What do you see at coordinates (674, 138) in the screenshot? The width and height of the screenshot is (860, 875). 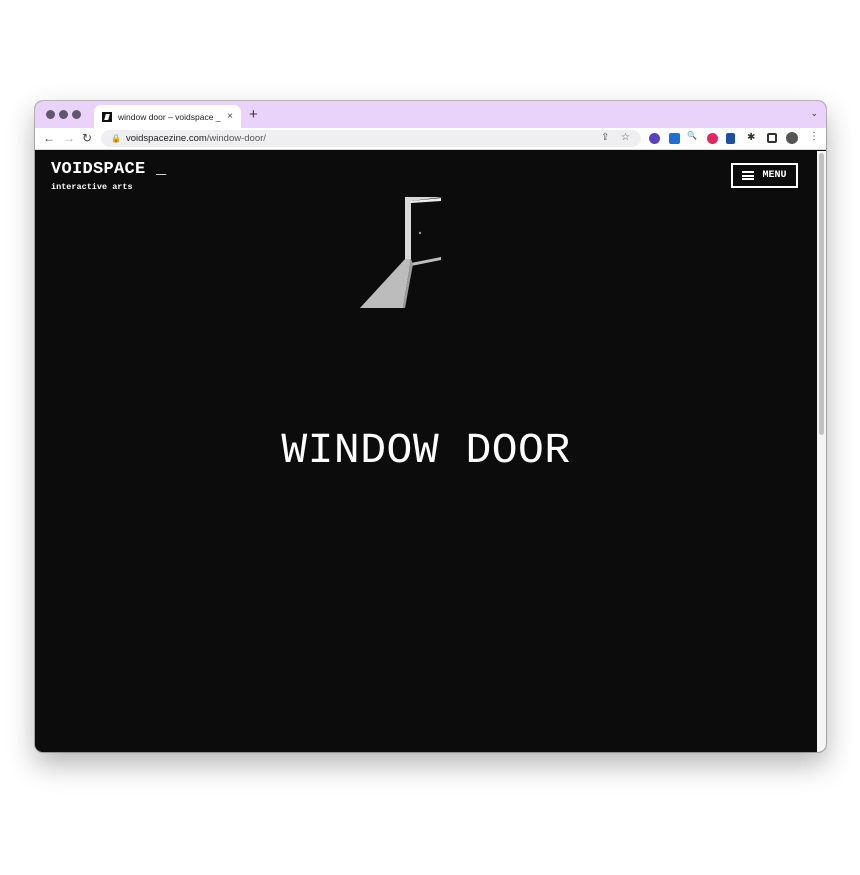 I see `extension-blue-icon` at bounding box center [674, 138].